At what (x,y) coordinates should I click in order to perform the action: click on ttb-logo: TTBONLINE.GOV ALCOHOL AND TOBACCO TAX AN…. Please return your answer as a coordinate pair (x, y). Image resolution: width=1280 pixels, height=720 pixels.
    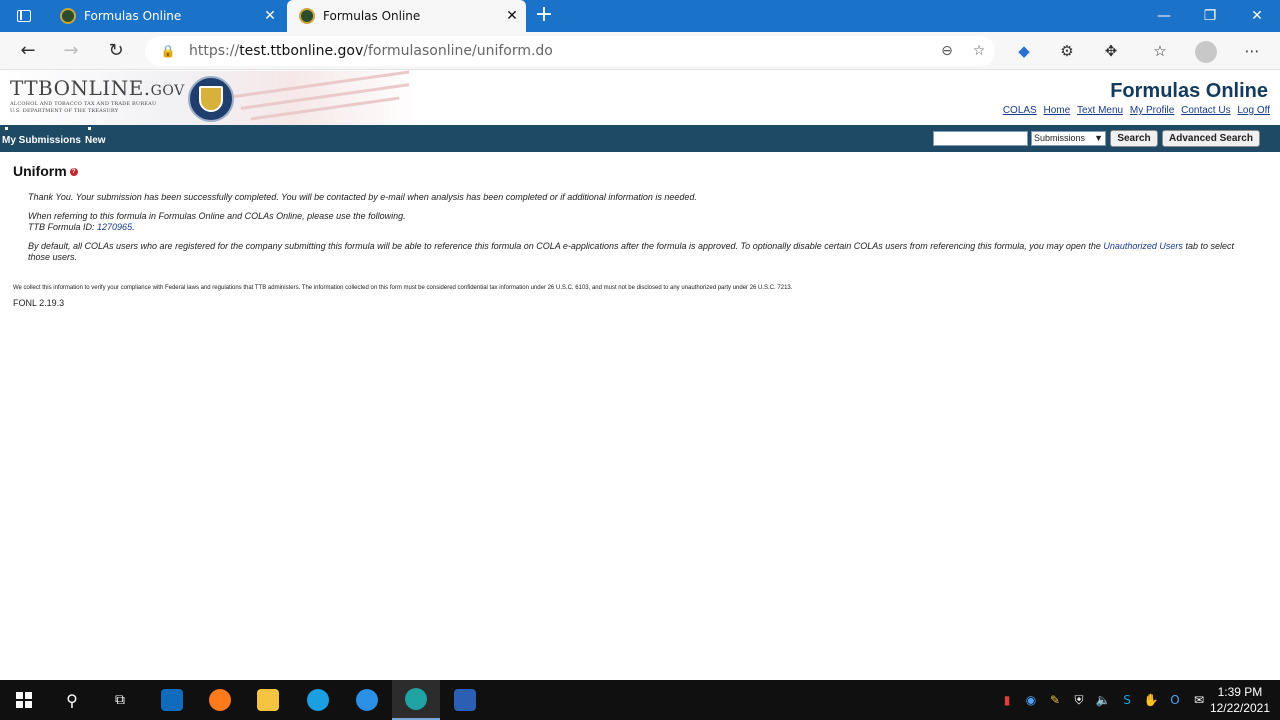
    Looking at the image, I should click on (97, 95).